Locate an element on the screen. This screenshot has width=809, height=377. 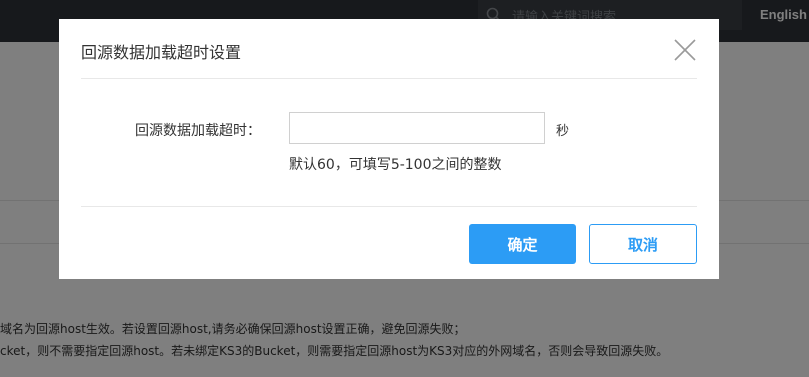
confirm-button: 确定 is located at coordinates (522, 244).